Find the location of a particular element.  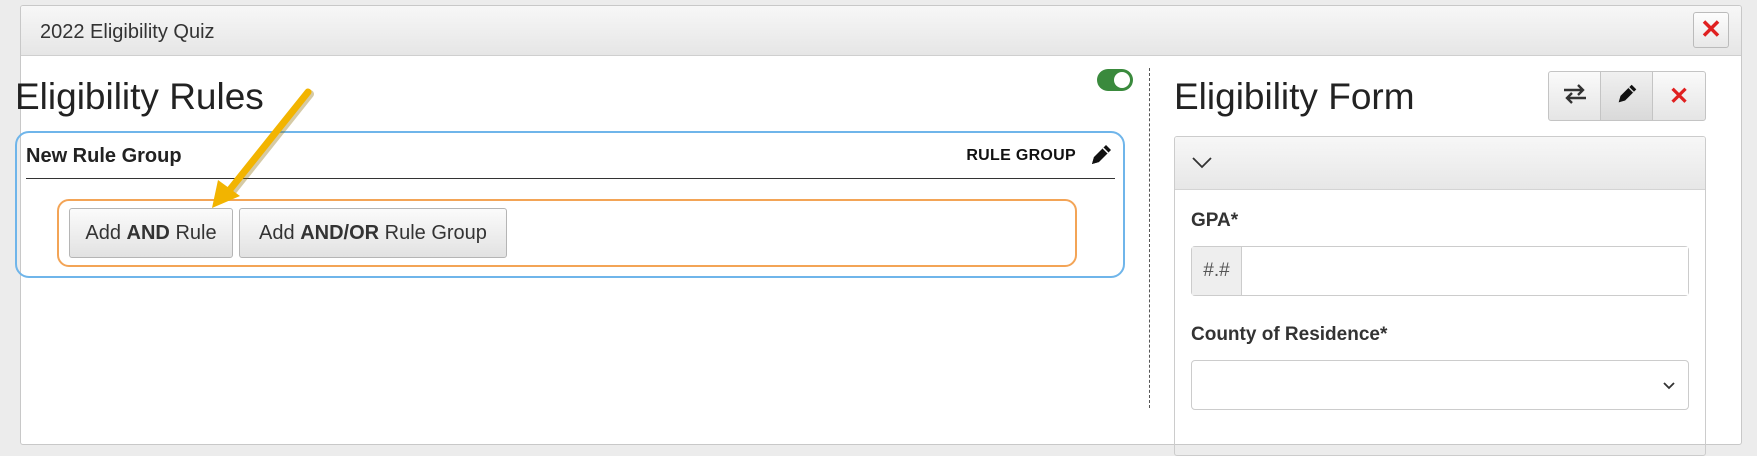

modal-header: 2022 Eligibility Quiz ✕ is located at coordinates (881, 31).